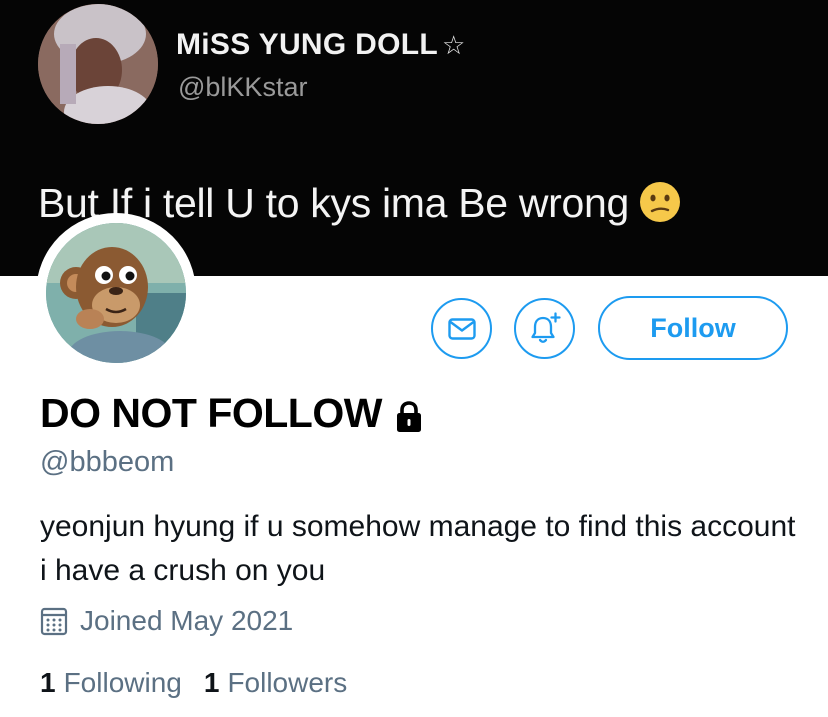 The height and width of the screenshot is (717, 828). What do you see at coordinates (660, 202) in the screenshot?
I see `confused-face-emoji-icon` at bounding box center [660, 202].